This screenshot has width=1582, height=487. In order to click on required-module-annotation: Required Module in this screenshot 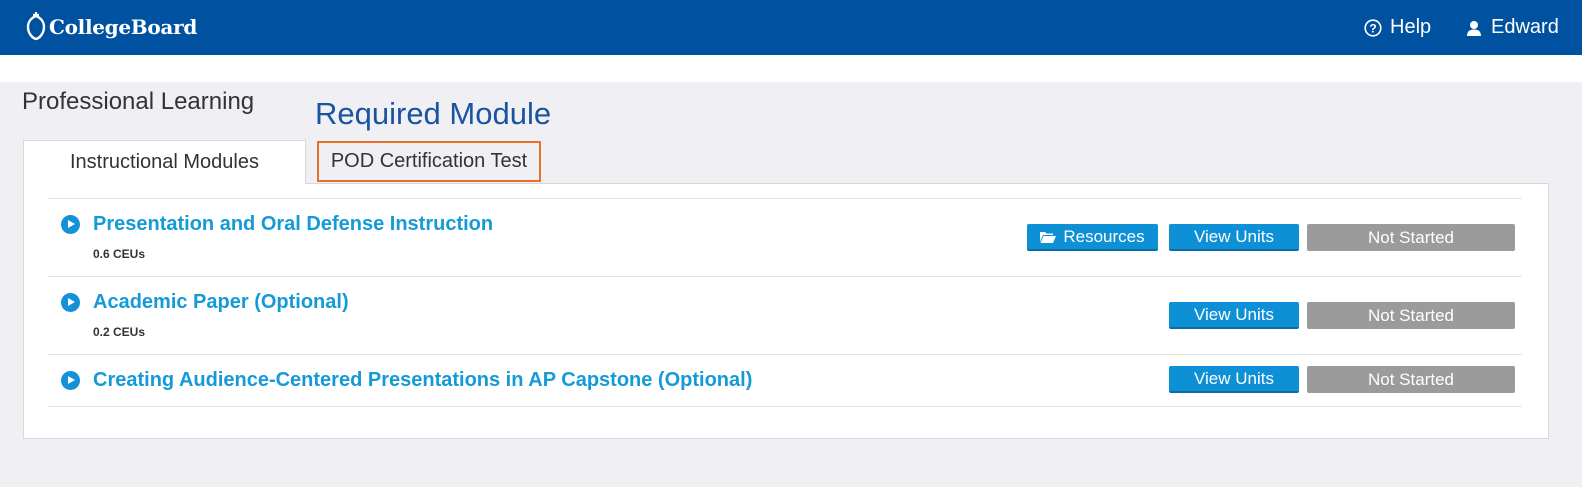, I will do `click(433, 113)`.